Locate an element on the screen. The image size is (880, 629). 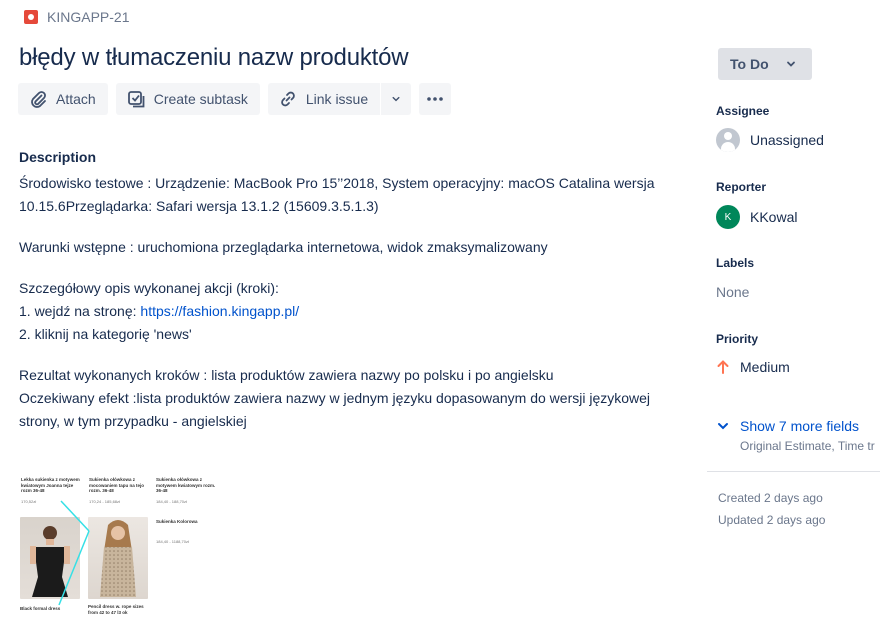
labels-field: None is located at coordinates (732, 292).